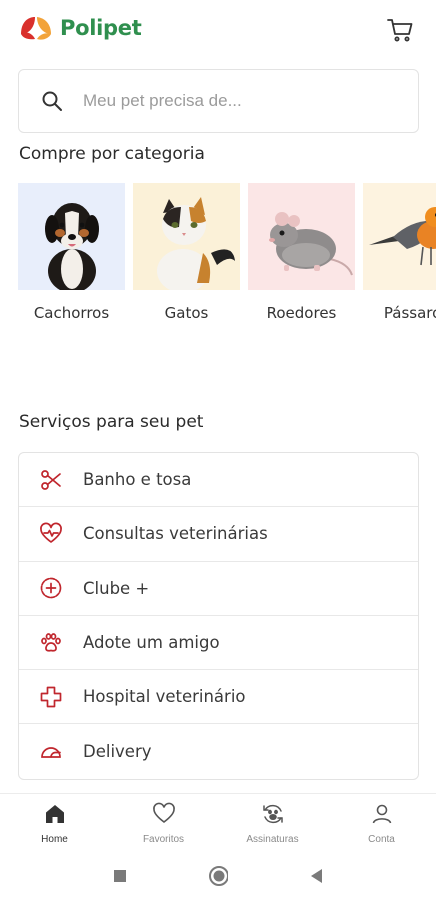  I want to click on user-icon, so click(381, 814).